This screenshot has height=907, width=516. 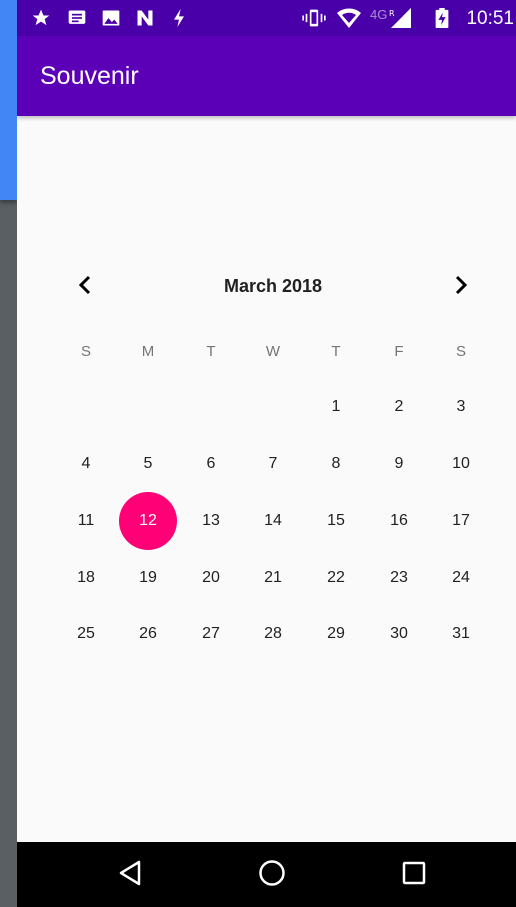 I want to click on calendar-day: 3, so click(x=461, y=407).